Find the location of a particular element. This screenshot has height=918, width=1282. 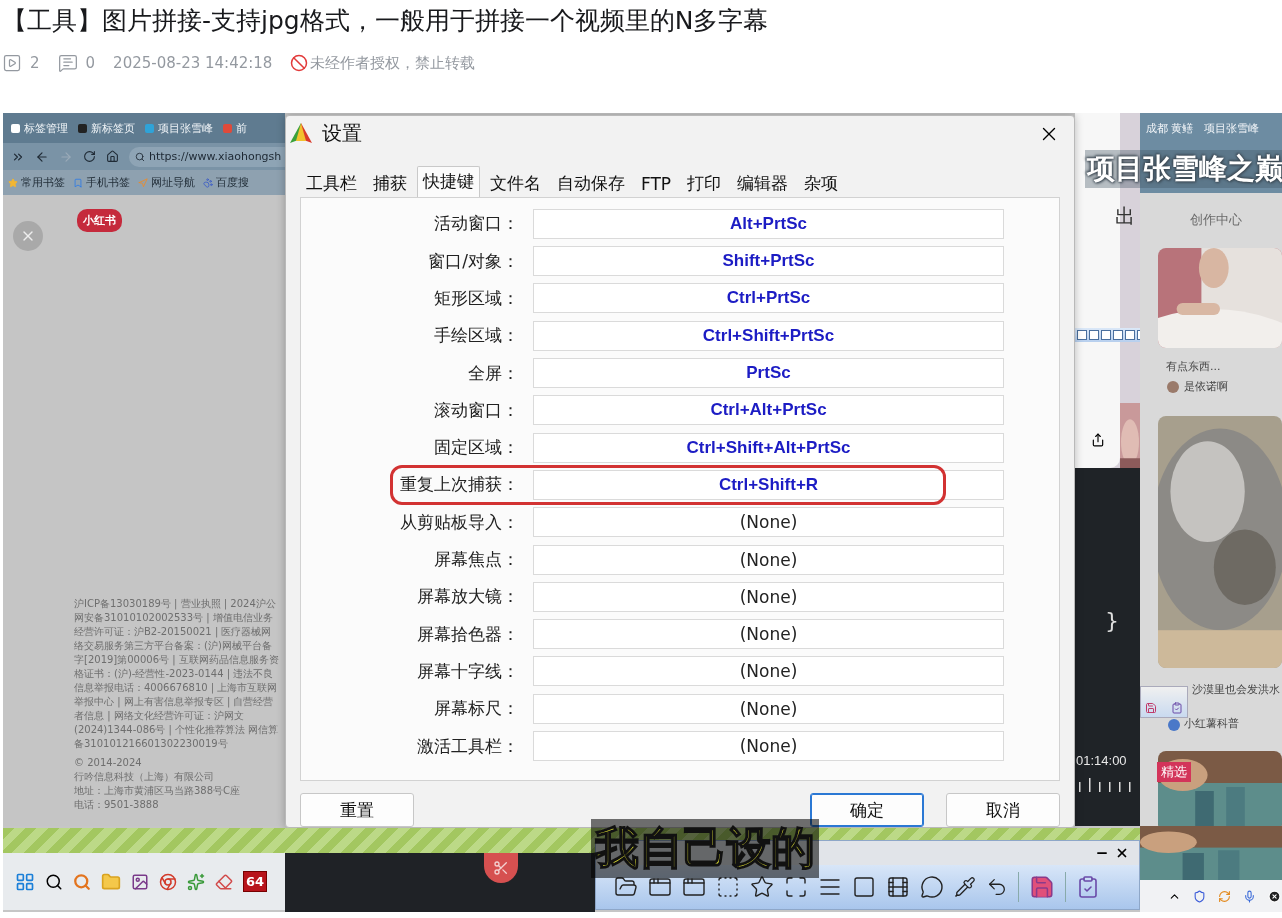

browser-icon is located at coordinates (168, 881).